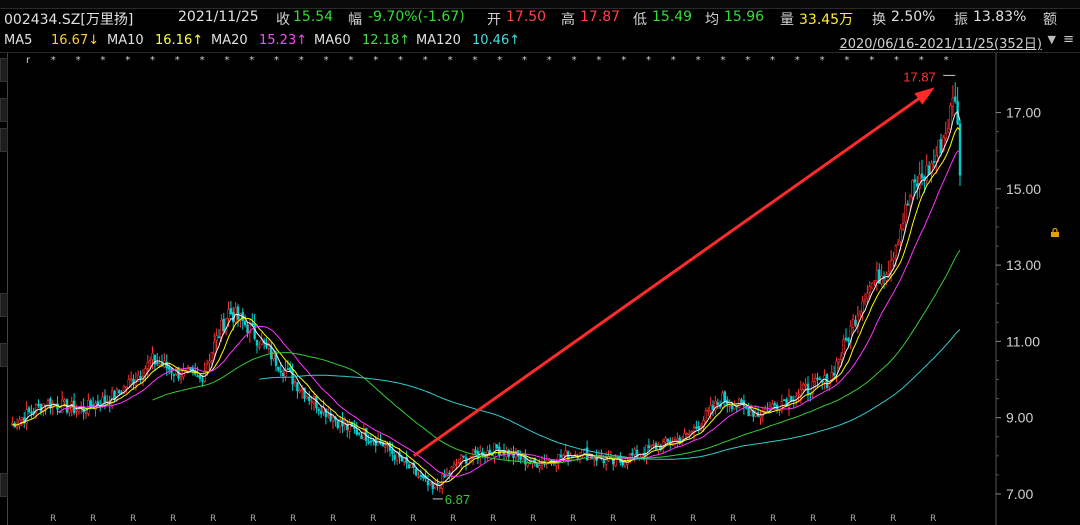  What do you see at coordinates (457, 499) in the screenshot?
I see `low-mark-label: 6.87` at bounding box center [457, 499].